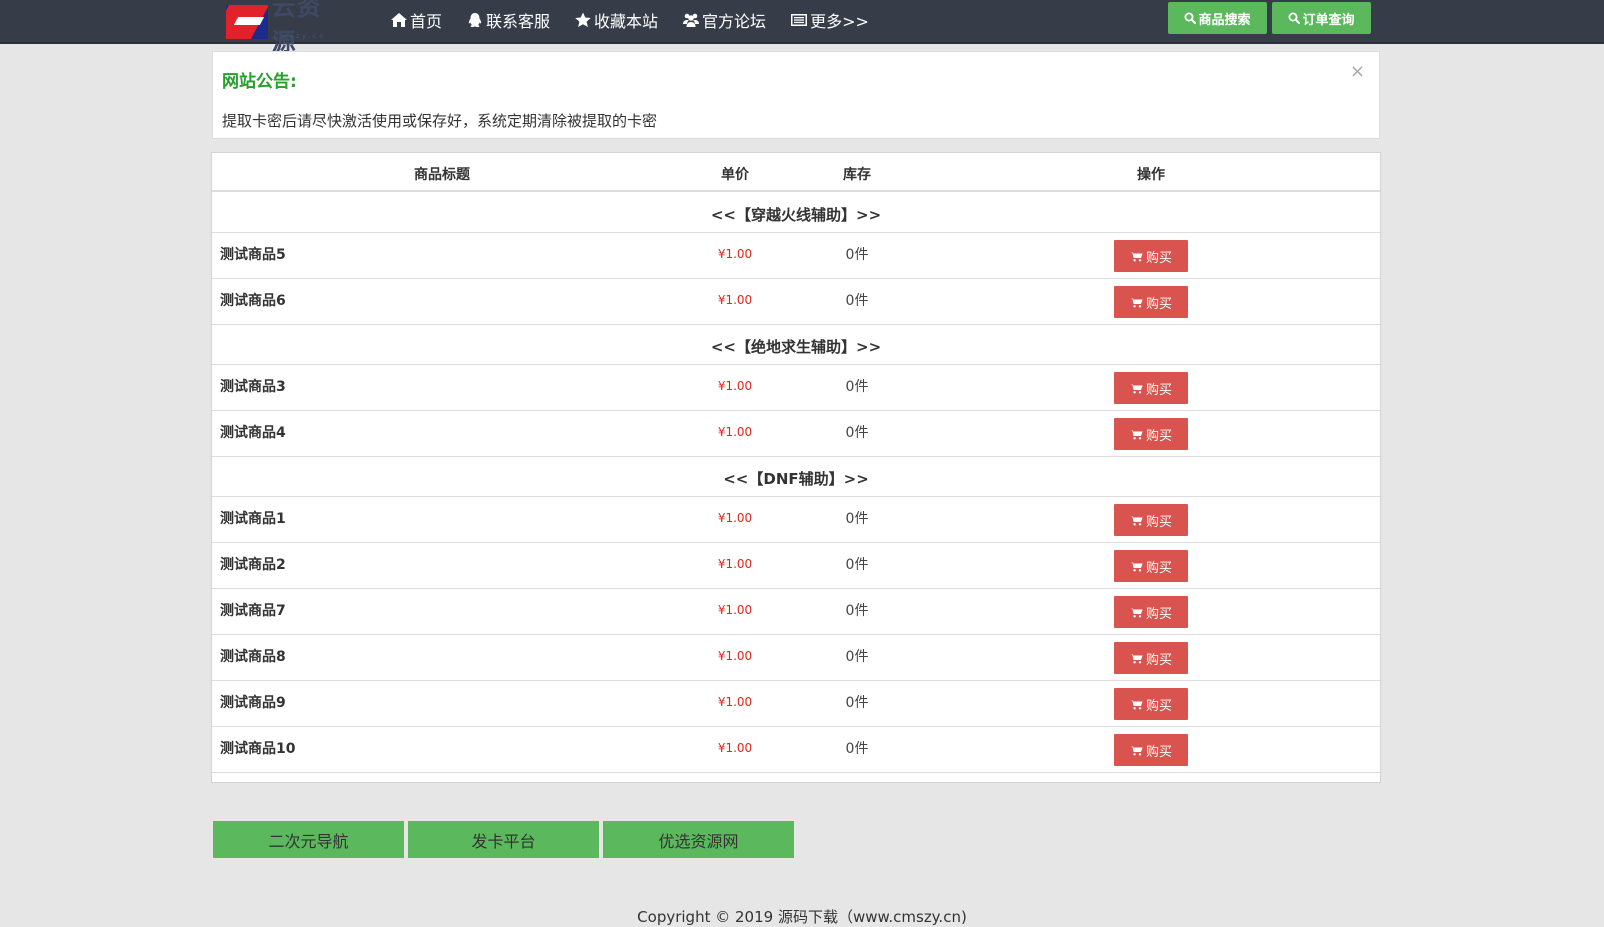  I want to click on category-label: <<【穿越火线辅助】>>, so click(796, 215).